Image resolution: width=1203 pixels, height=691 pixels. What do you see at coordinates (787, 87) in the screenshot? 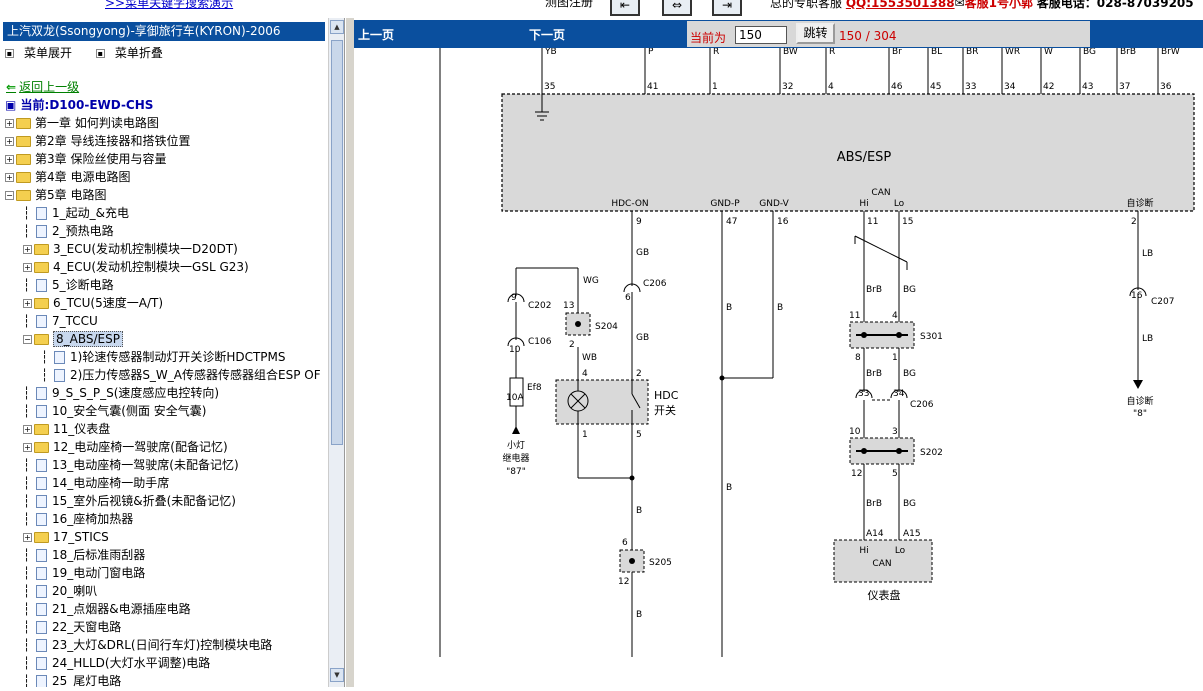
I see `top-pin-number: 32` at bounding box center [787, 87].